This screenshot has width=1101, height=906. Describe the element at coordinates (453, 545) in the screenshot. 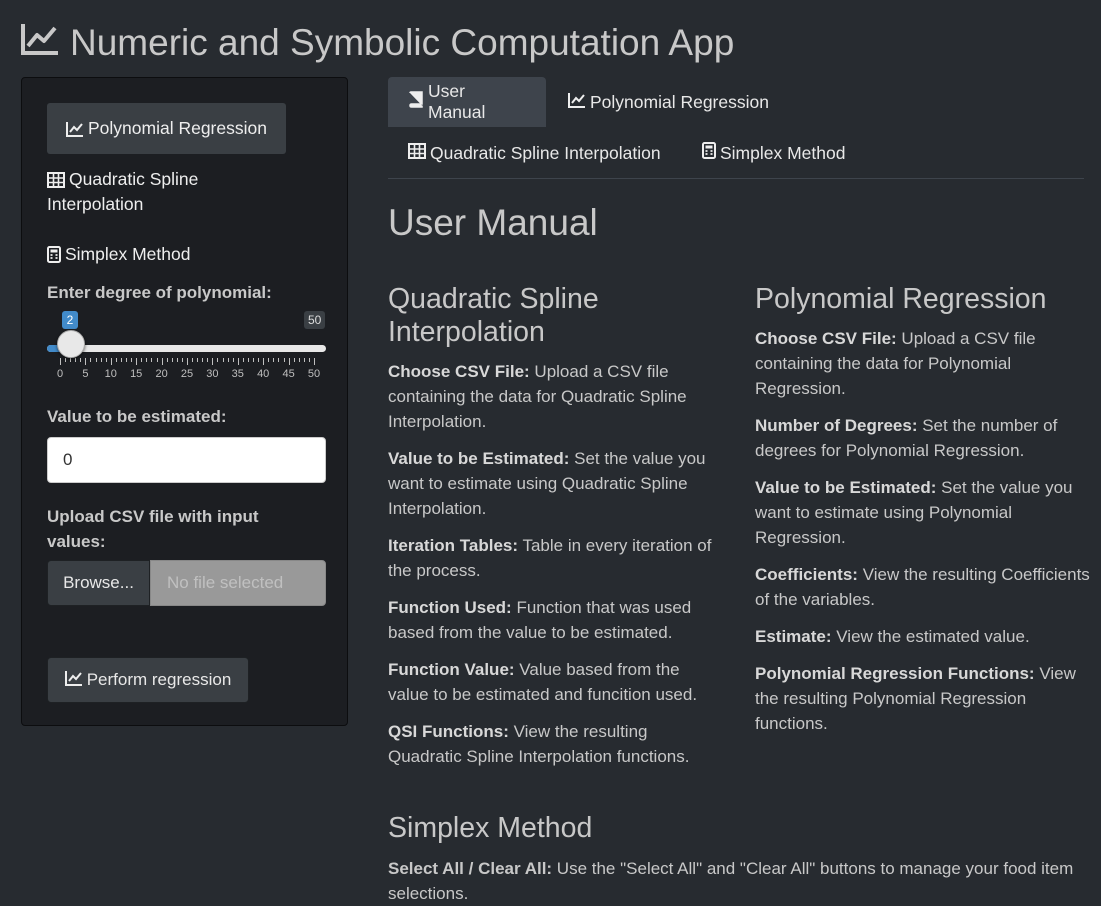

I see `qsi-item-term: Iteration Tables:` at that location.